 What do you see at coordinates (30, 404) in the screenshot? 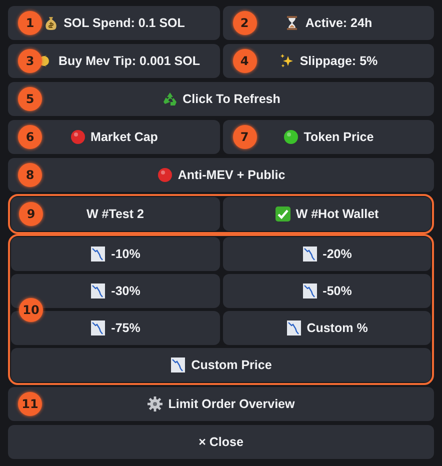
I see `callout-marker: 11` at bounding box center [30, 404].